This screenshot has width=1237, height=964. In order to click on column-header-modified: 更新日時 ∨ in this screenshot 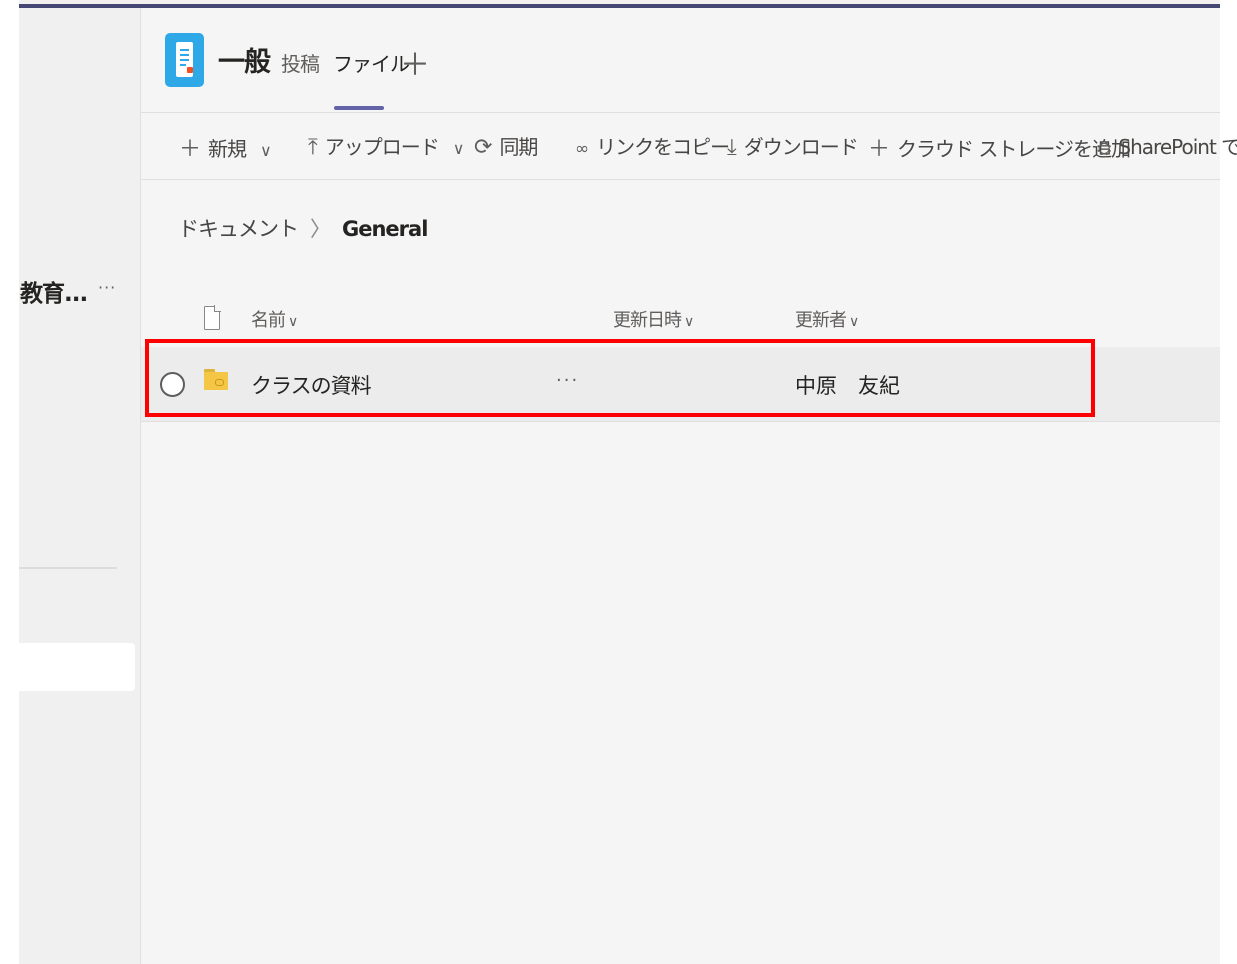, I will do `click(653, 319)`.